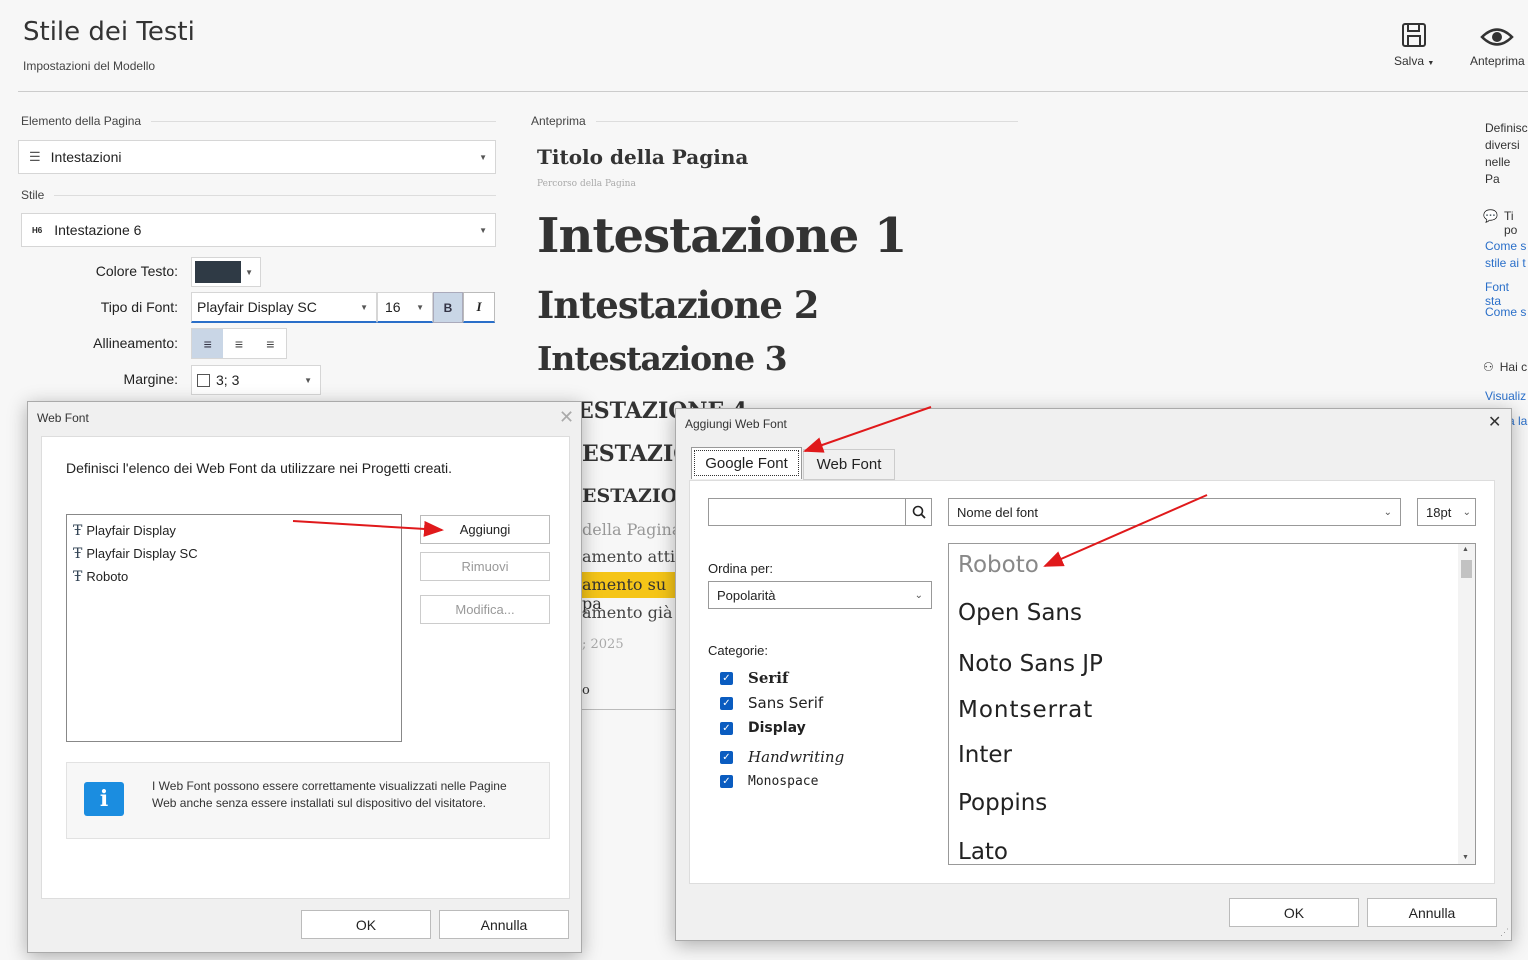 The image size is (1528, 960). I want to click on category-monospace: ✓ Monospace, so click(769, 781).